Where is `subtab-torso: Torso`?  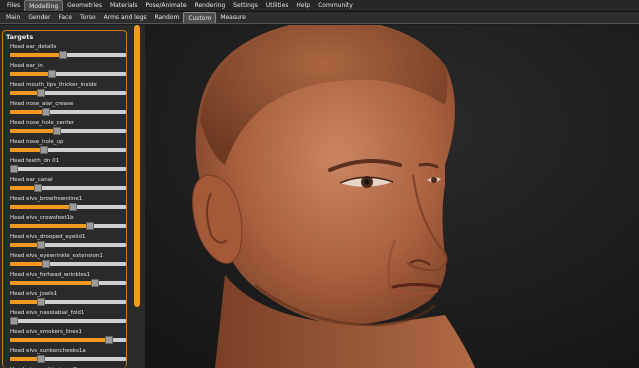 subtab-torso: Torso is located at coordinates (88, 17).